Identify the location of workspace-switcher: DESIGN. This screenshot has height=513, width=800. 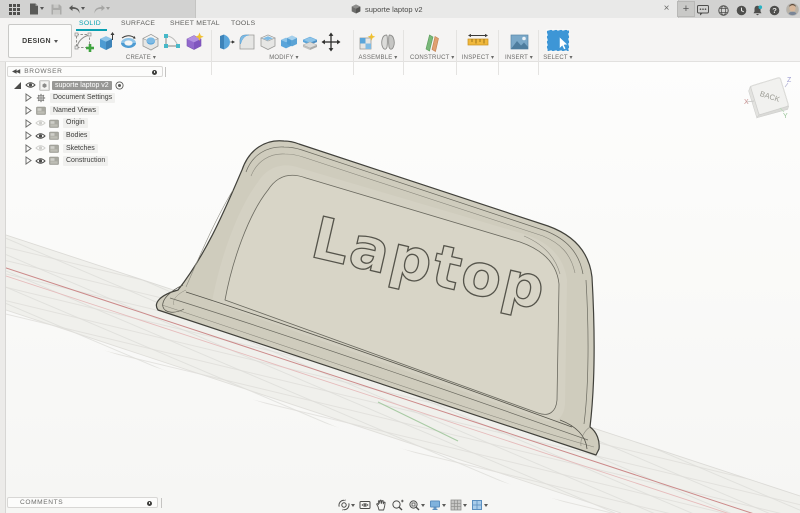
(40, 41).